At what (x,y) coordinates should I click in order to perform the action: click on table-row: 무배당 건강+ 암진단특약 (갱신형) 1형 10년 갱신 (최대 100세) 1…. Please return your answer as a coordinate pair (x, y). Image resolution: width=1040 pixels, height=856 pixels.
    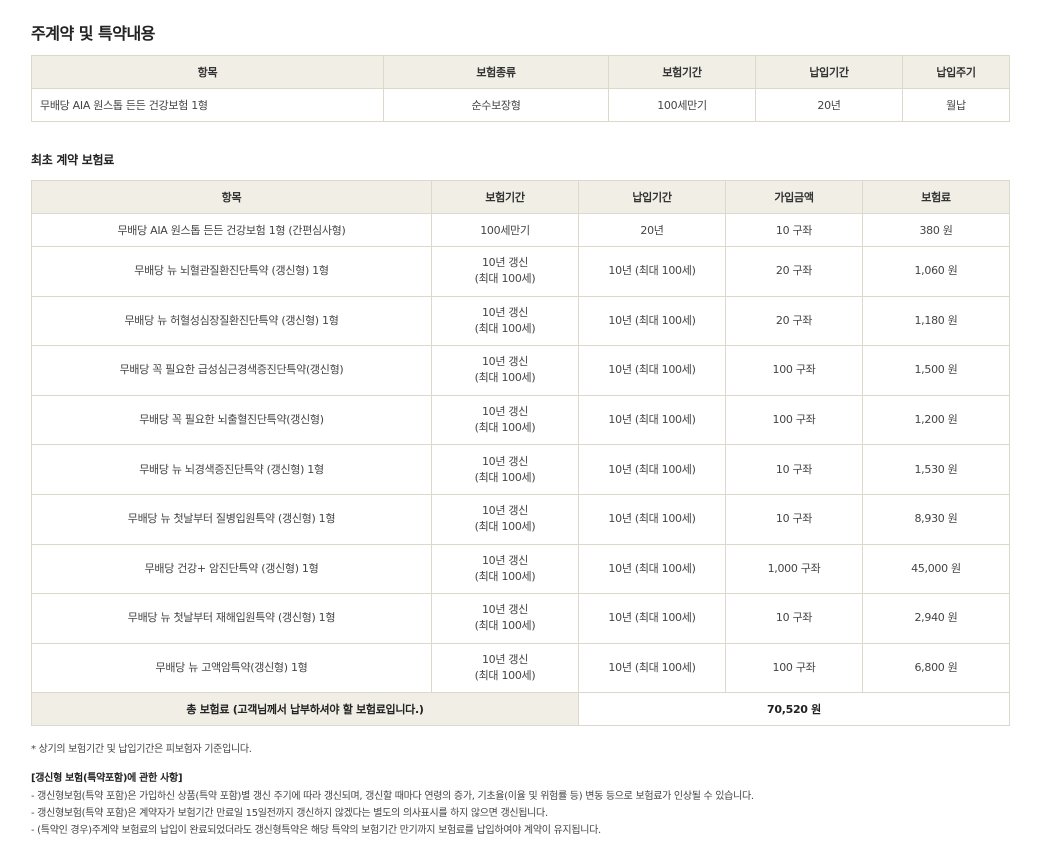
    Looking at the image, I should click on (520, 569).